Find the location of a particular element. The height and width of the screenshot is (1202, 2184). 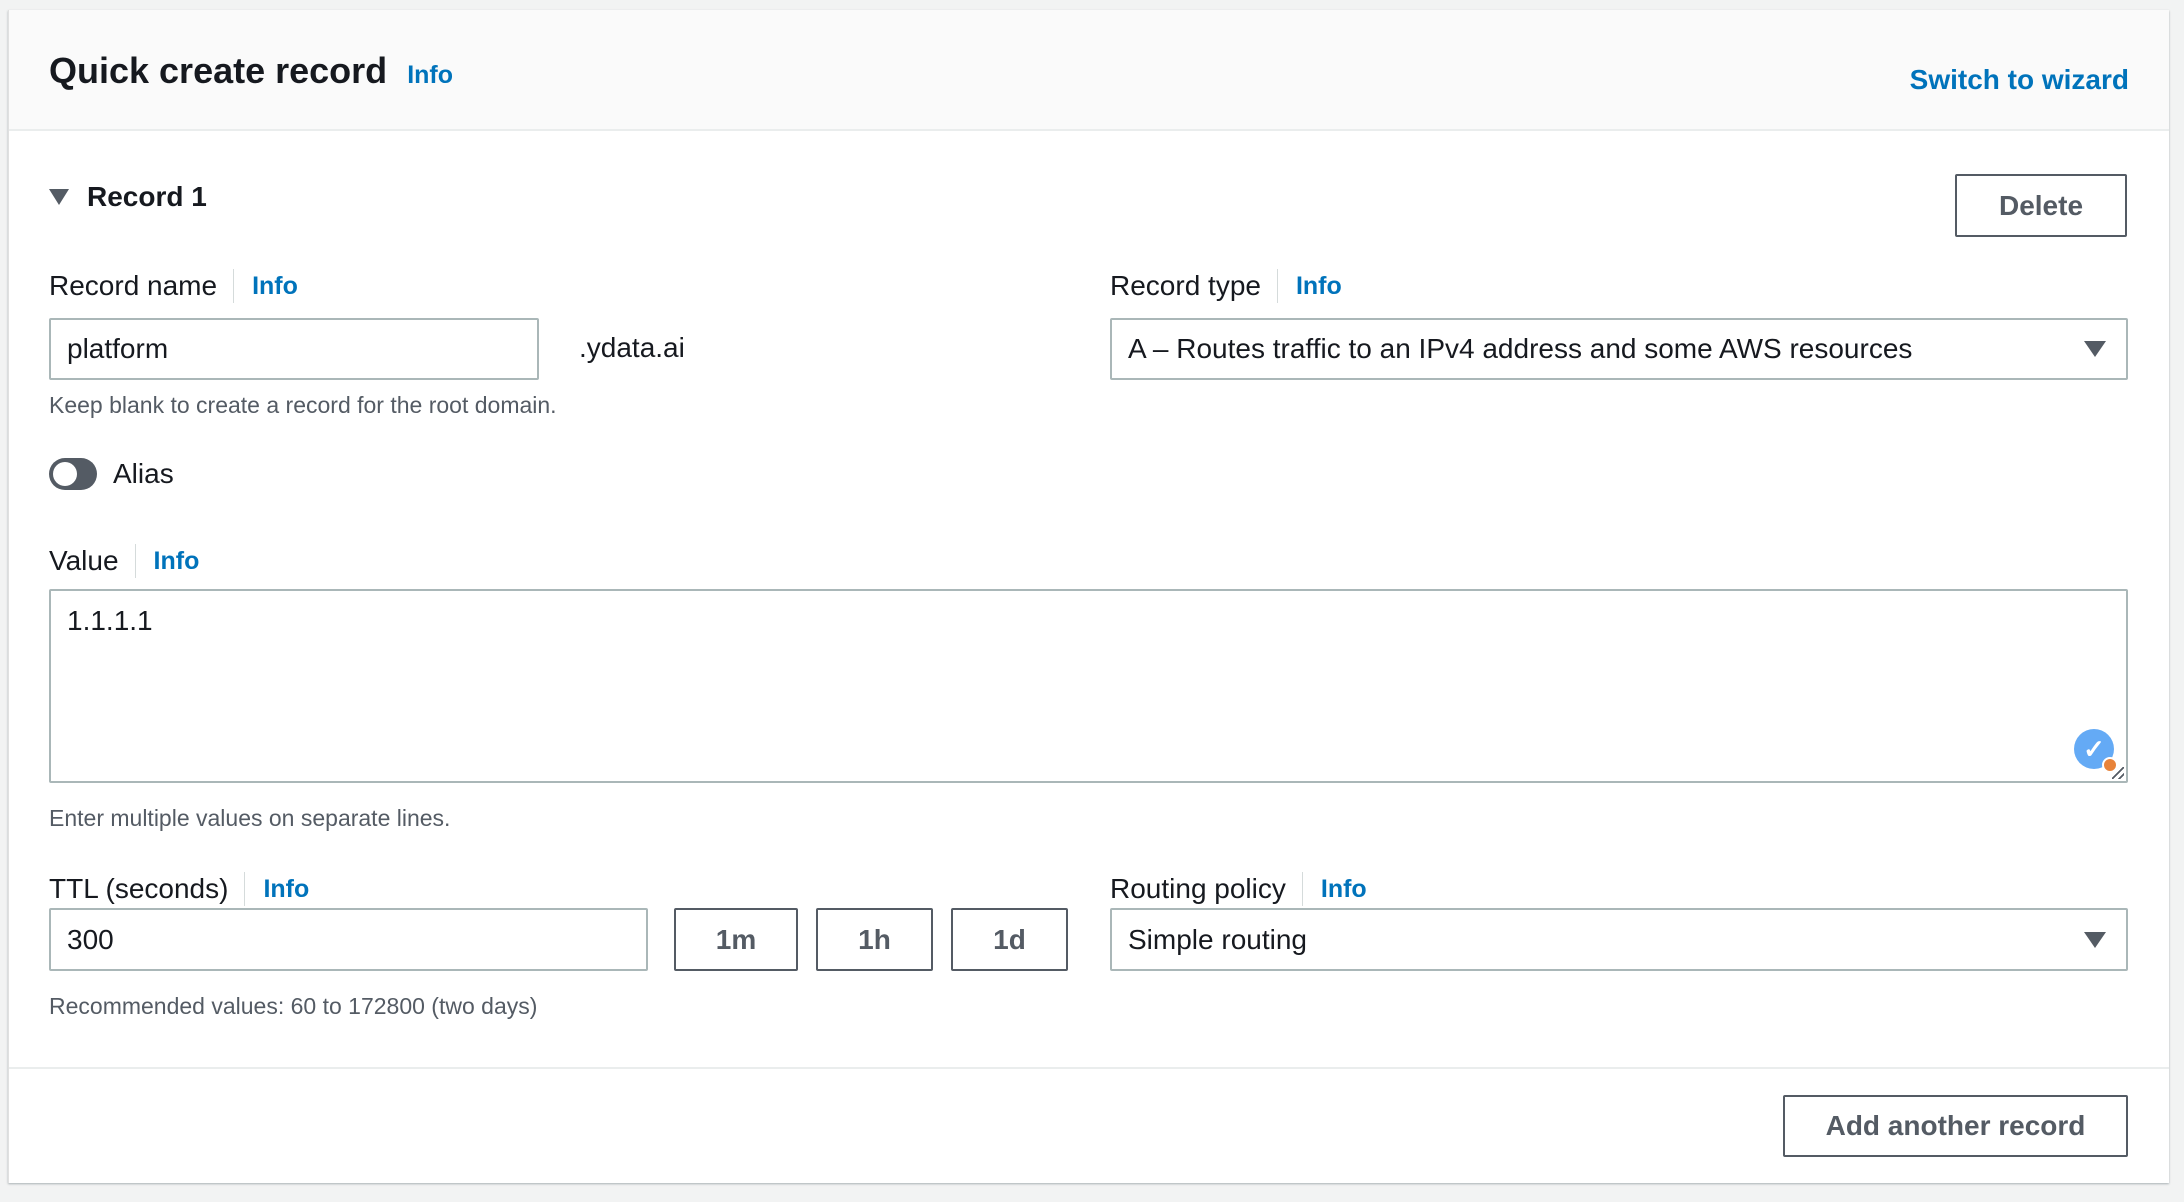

domain-suffix: .ydata.ai is located at coordinates (632, 347).